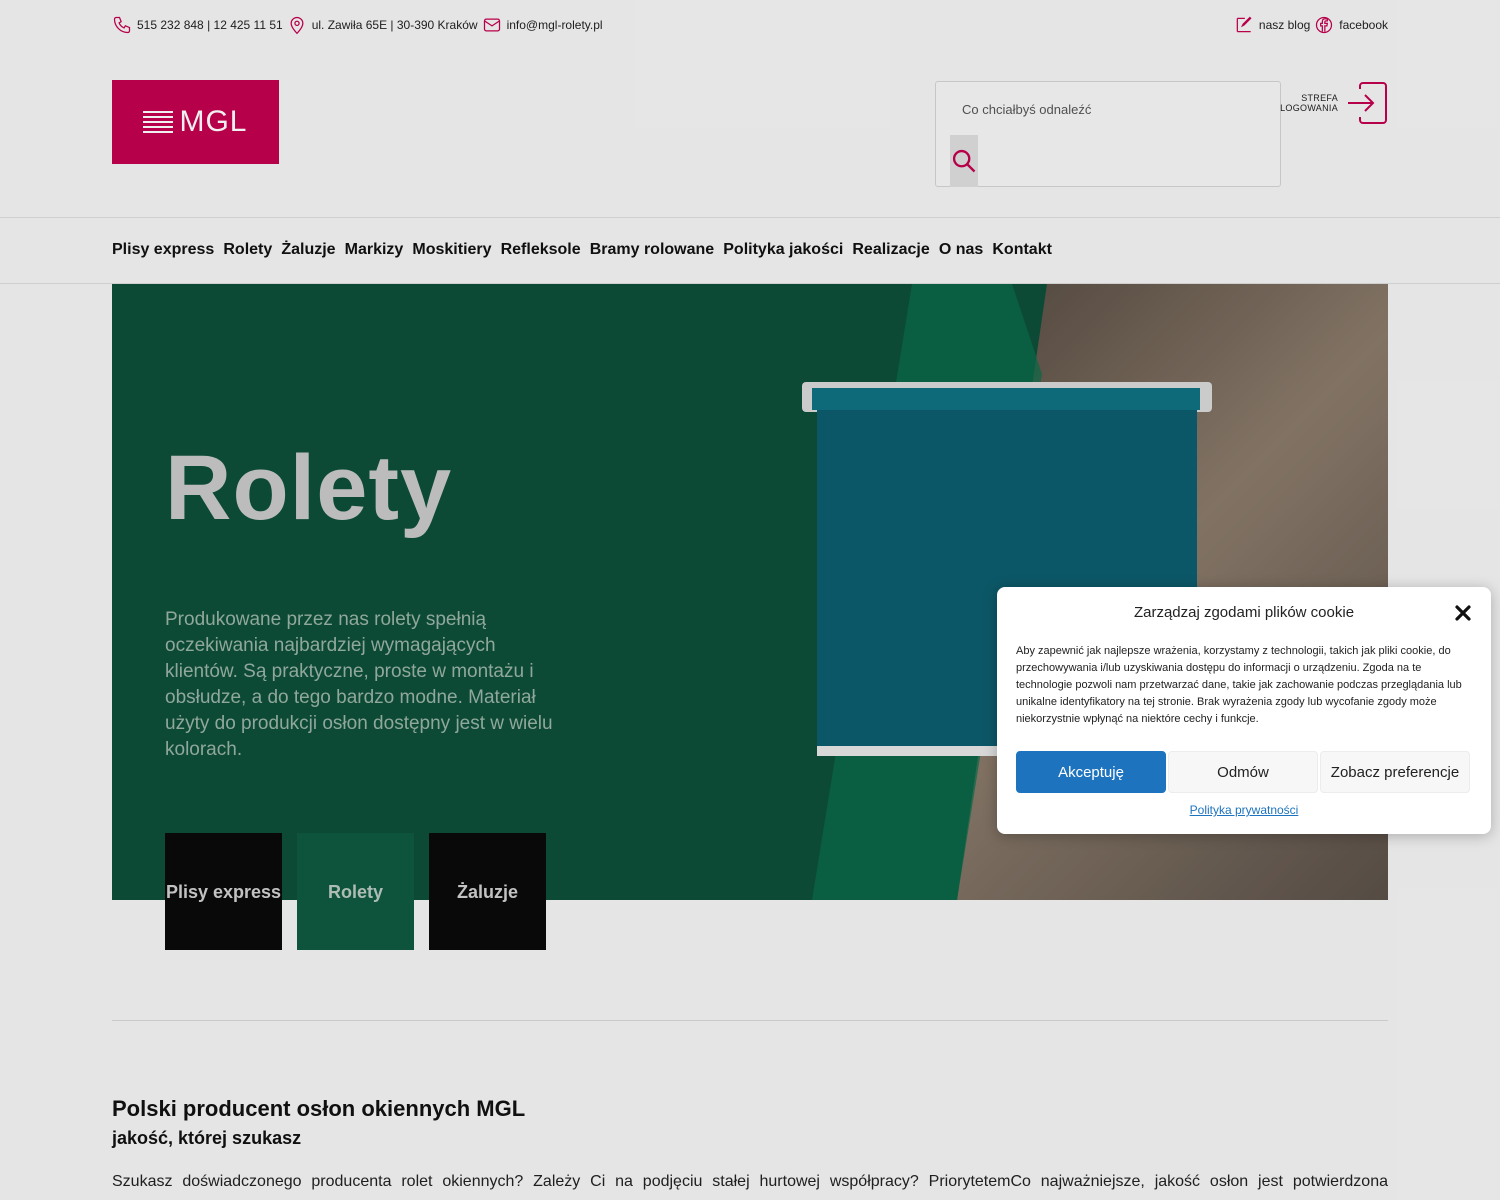 The image size is (1500, 1200). Describe the element at coordinates (1395, 772) in the screenshot. I see `preferences-button: Zobacz preferencje` at that location.